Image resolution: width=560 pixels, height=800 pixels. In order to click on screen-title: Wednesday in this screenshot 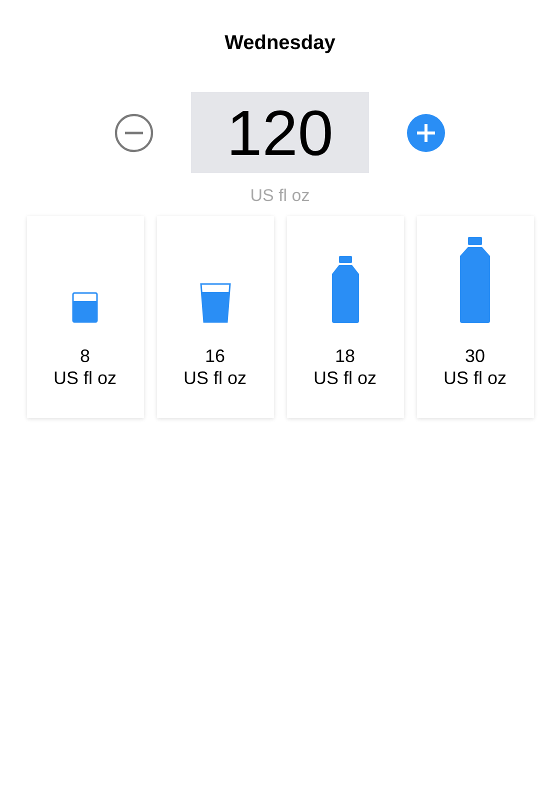, I will do `click(280, 43)`.